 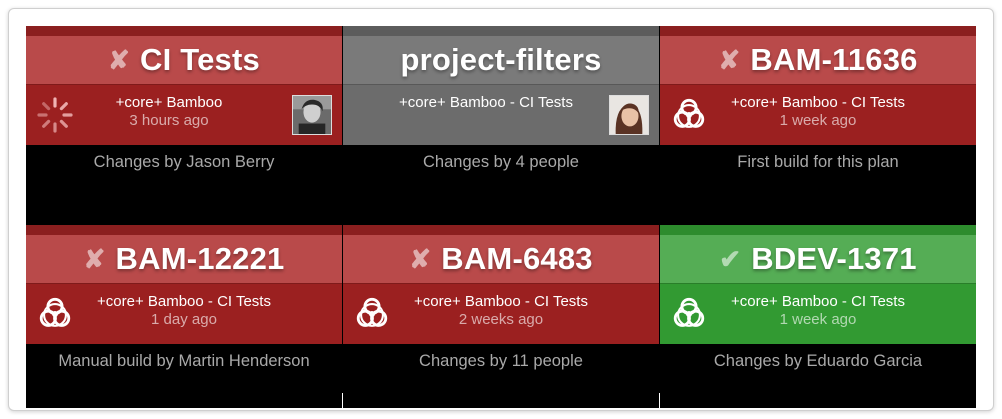 I want to click on build-time: 2 weeks ago, so click(x=501, y=319).